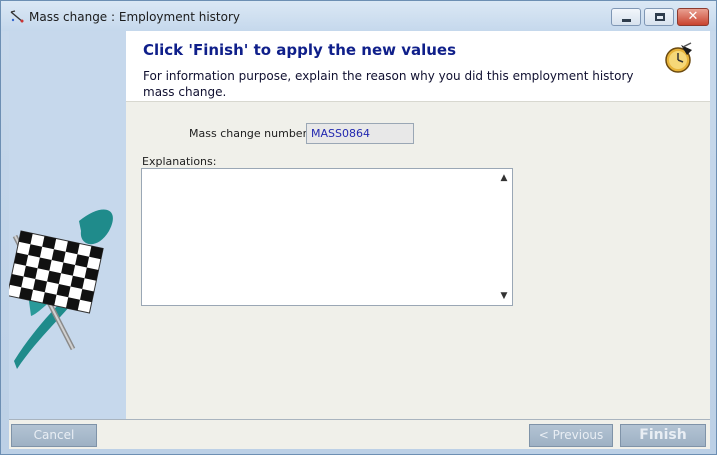 The width and height of the screenshot is (717, 455). I want to click on scroll-up-icon: ▲, so click(504, 178).